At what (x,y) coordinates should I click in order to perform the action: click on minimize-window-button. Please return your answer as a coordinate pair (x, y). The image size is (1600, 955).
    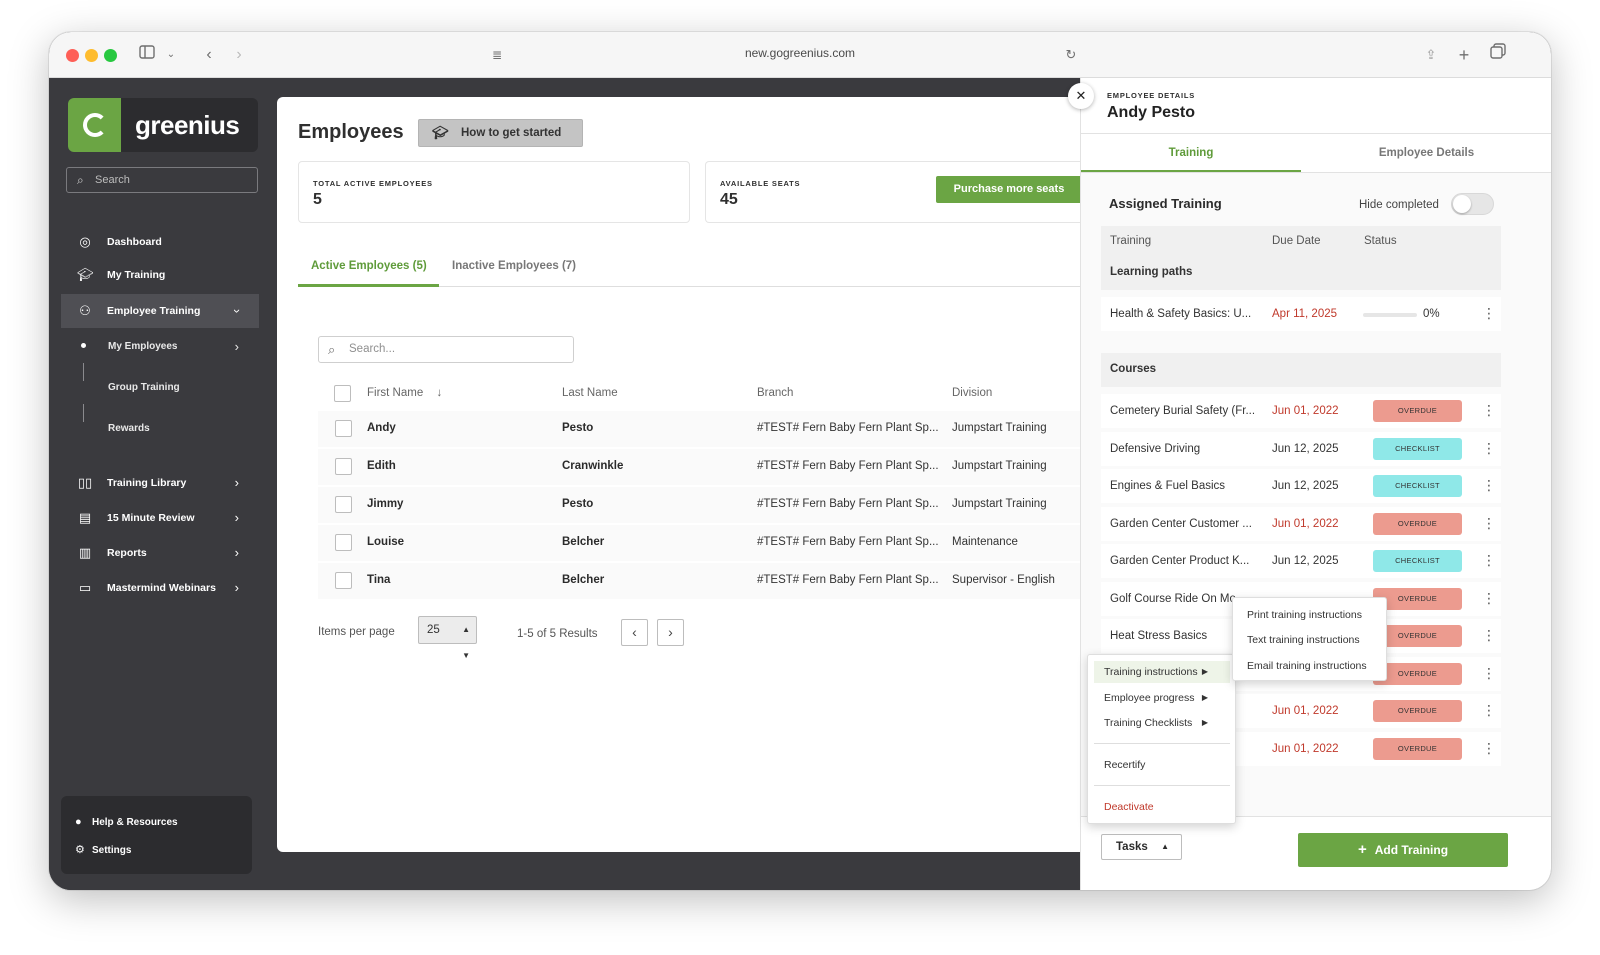
    Looking at the image, I should click on (91, 55).